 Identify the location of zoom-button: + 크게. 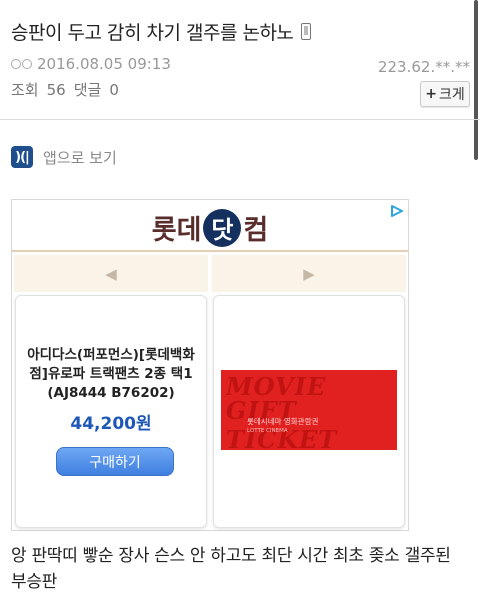
(445, 94).